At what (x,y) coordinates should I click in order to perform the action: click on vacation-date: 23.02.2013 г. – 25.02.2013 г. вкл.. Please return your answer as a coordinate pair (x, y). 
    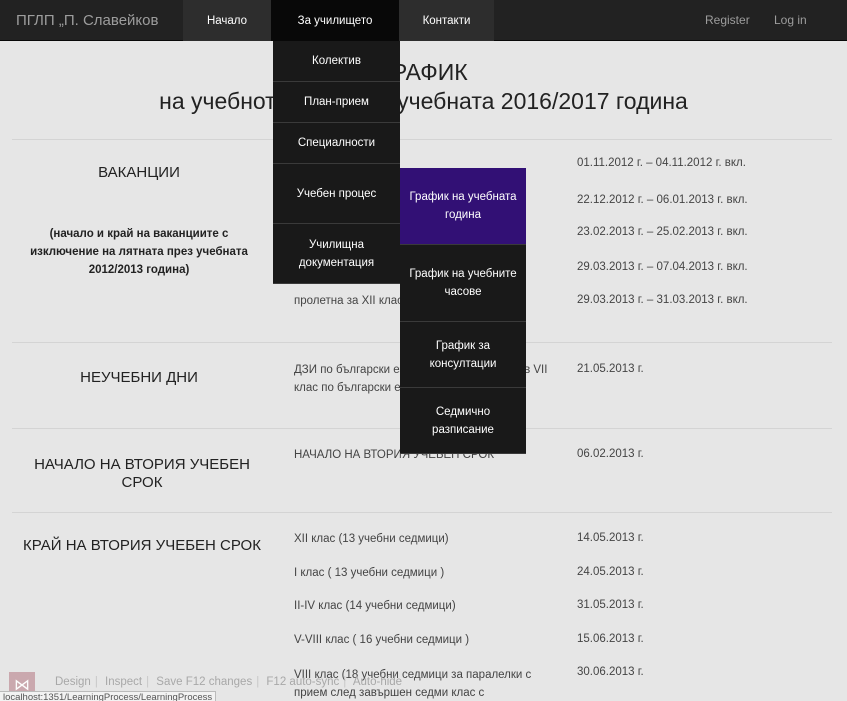
    Looking at the image, I should click on (662, 232).